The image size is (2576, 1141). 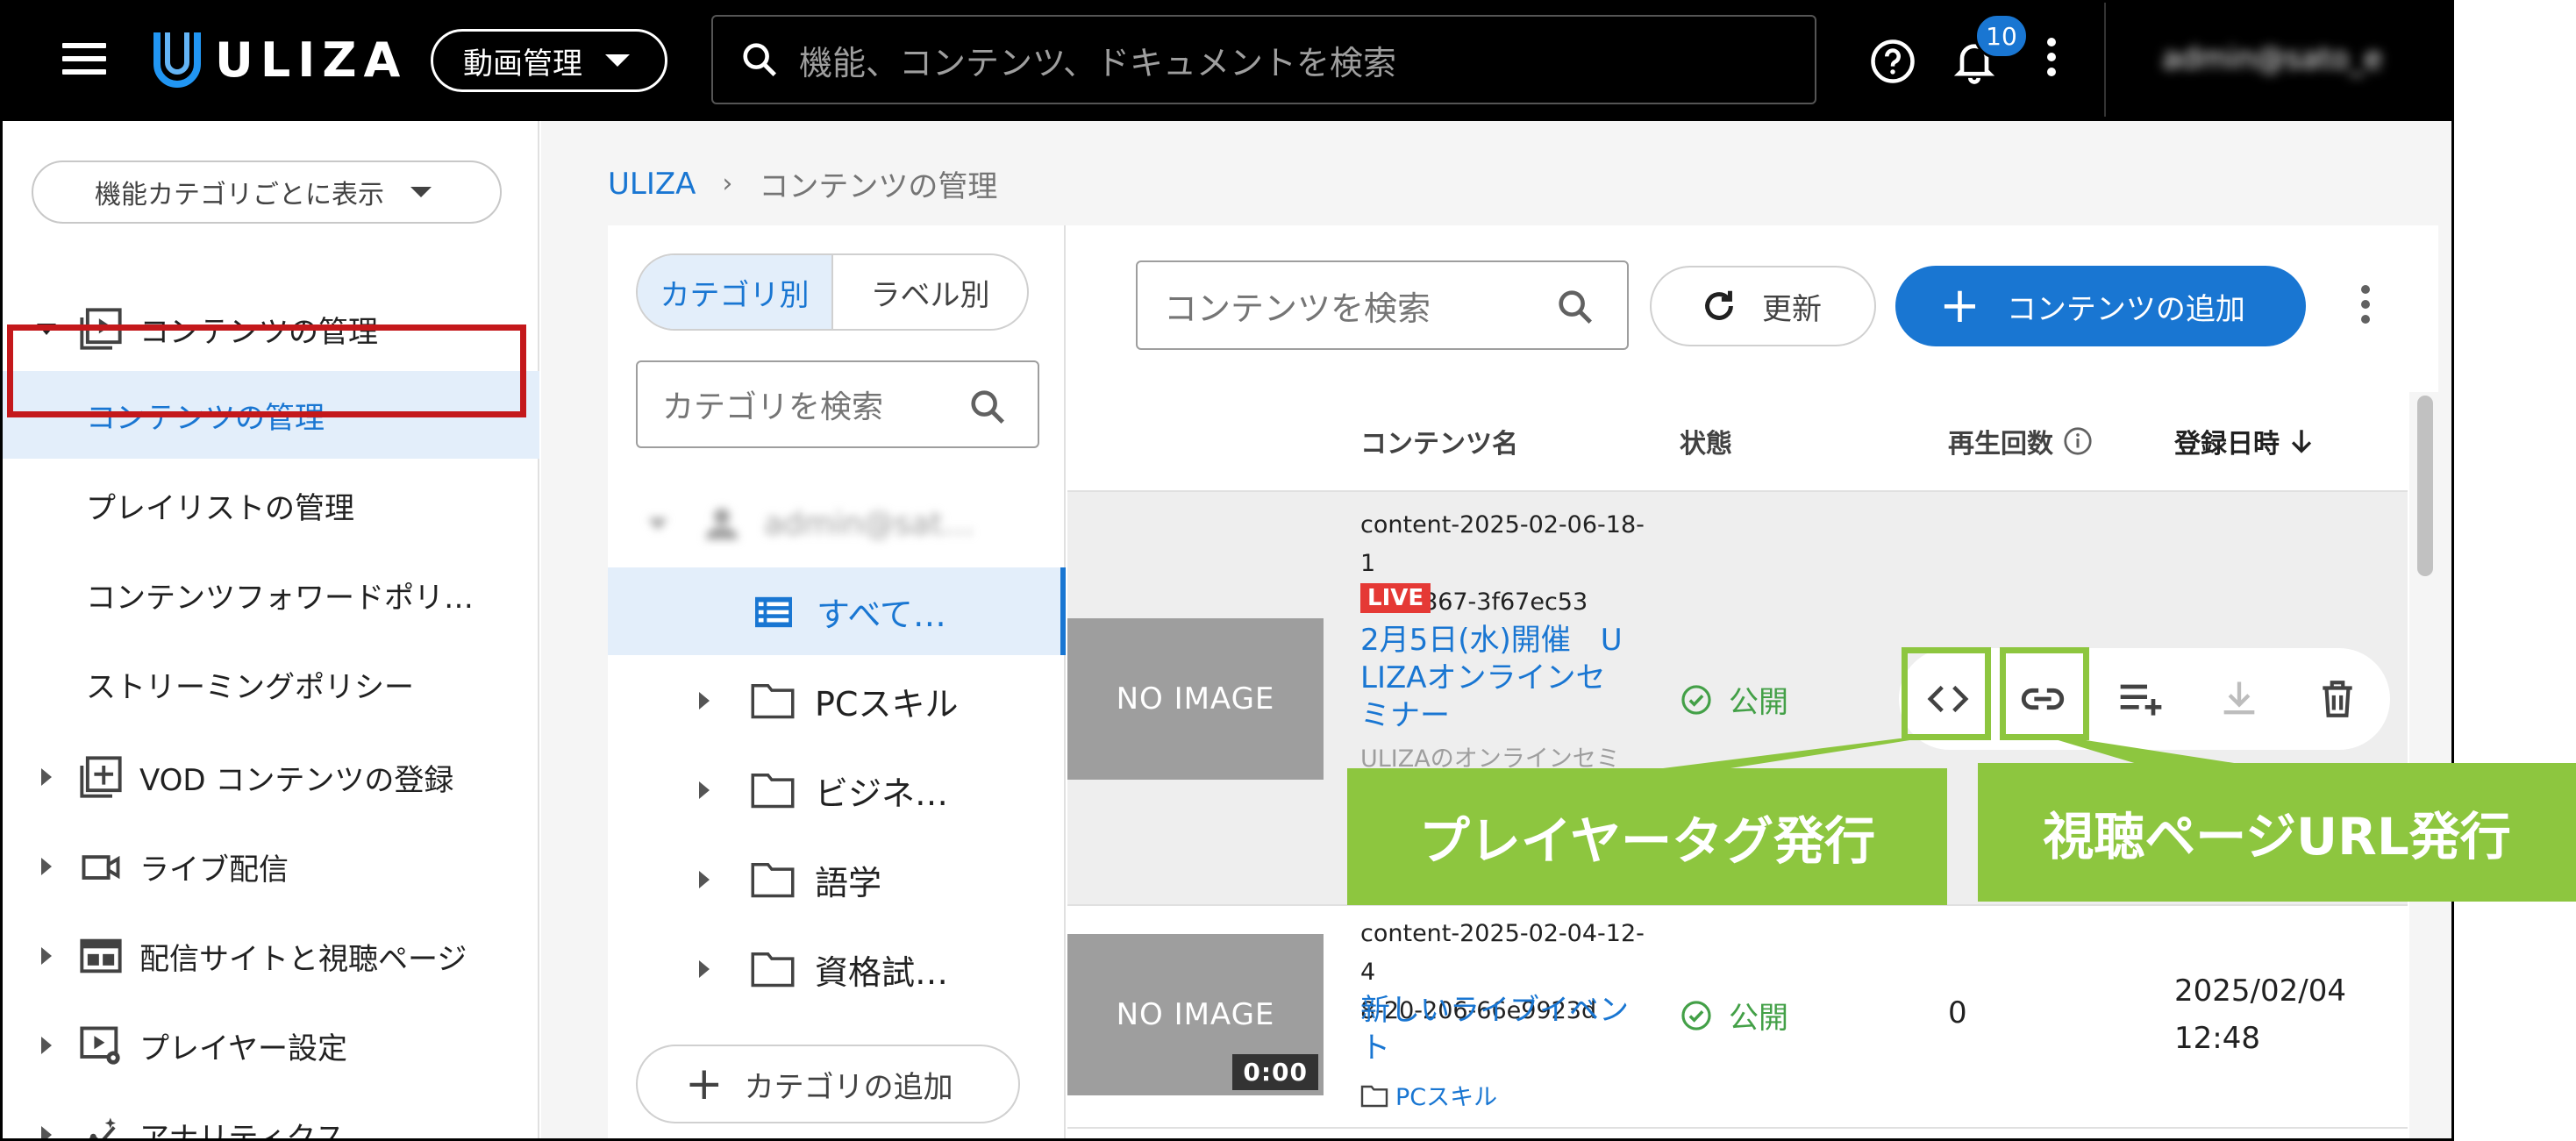 I want to click on callout-page-url: 視聴ページURL発行, so click(x=2277, y=832).